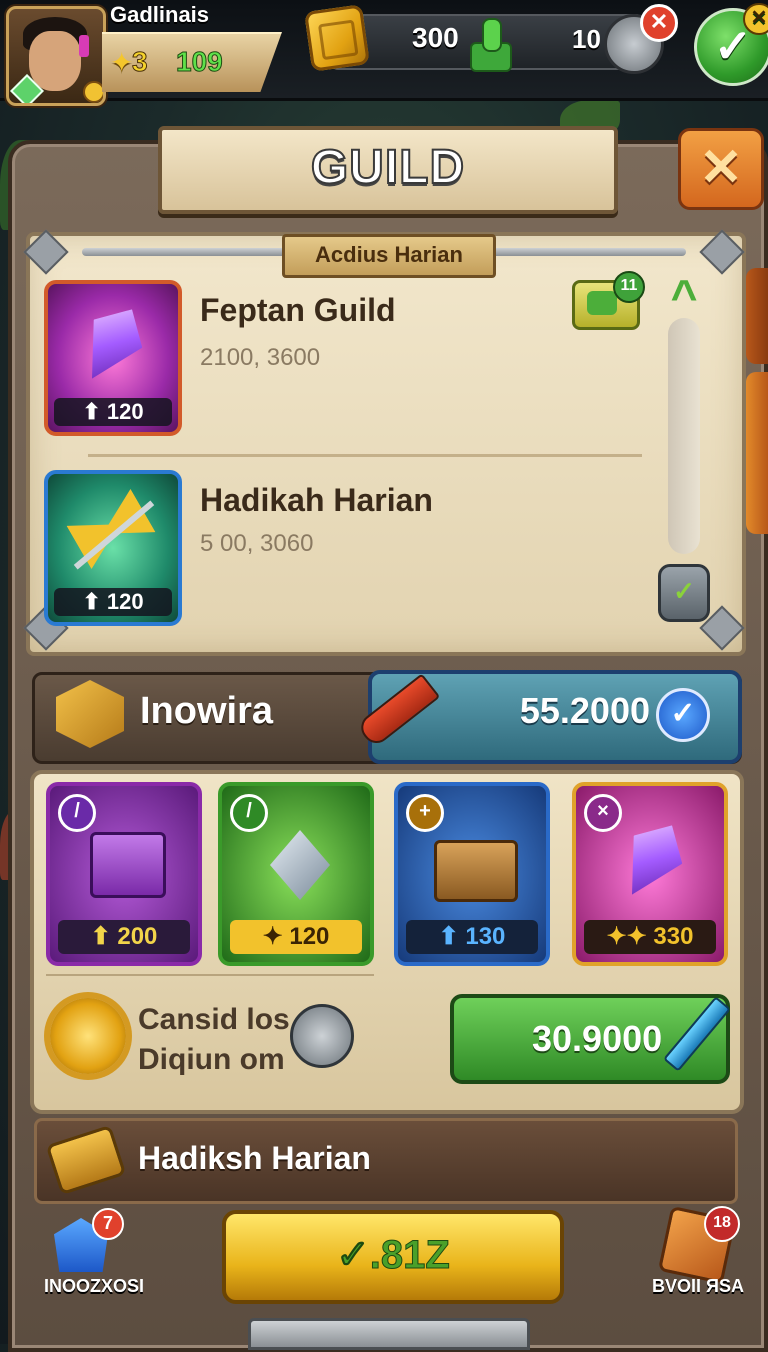 This screenshot has height=1352, width=768. Describe the element at coordinates (650, 937) in the screenshot. I see `reward-value: ✦✦ 330` at that location.